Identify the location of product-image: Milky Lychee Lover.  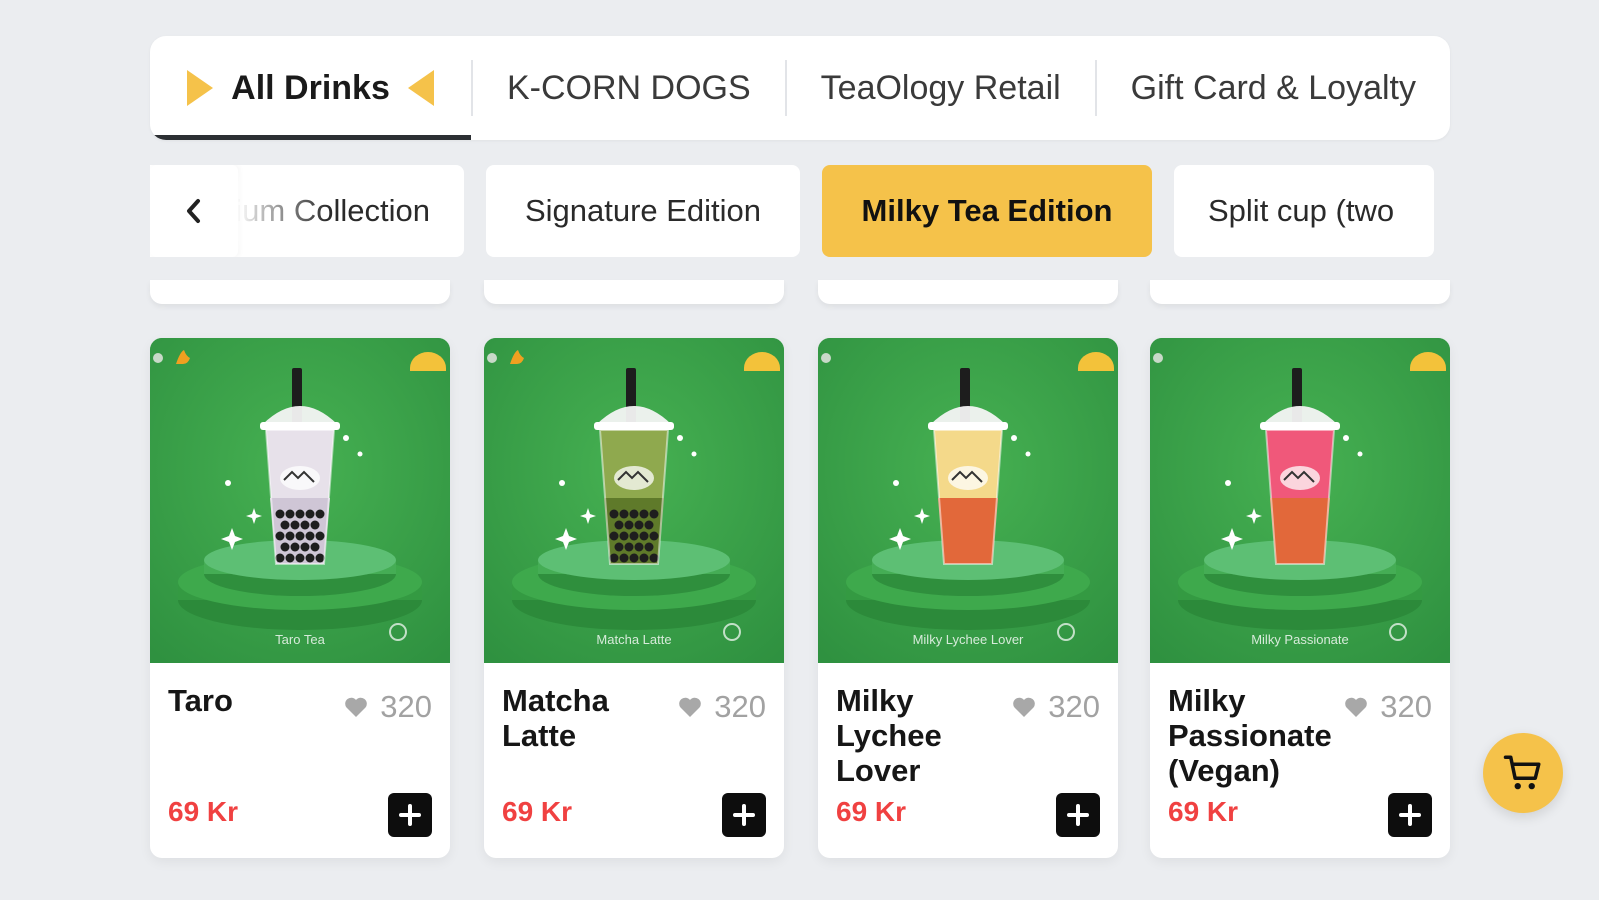
(968, 500).